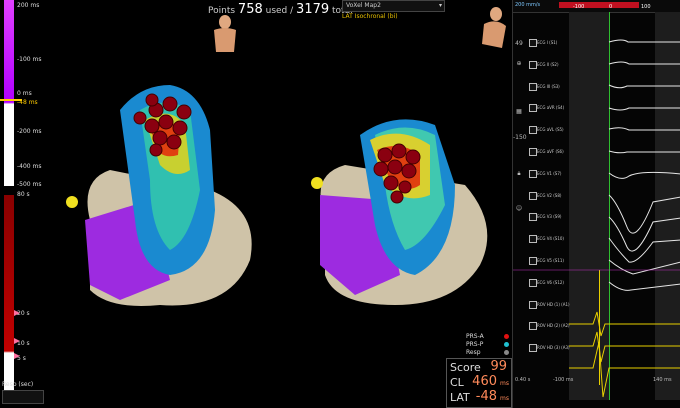 The height and width of the screenshot is (408, 680). Describe the element at coordinates (579, 7) in the screenshot. I see `axis-tick: -100` at that location.